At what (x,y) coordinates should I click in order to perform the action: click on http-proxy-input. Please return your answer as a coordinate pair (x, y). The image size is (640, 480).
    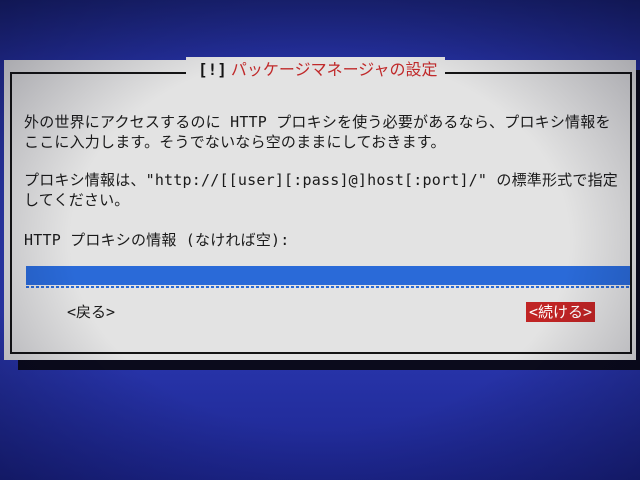
    Looking at the image, I should click on (328, 275).